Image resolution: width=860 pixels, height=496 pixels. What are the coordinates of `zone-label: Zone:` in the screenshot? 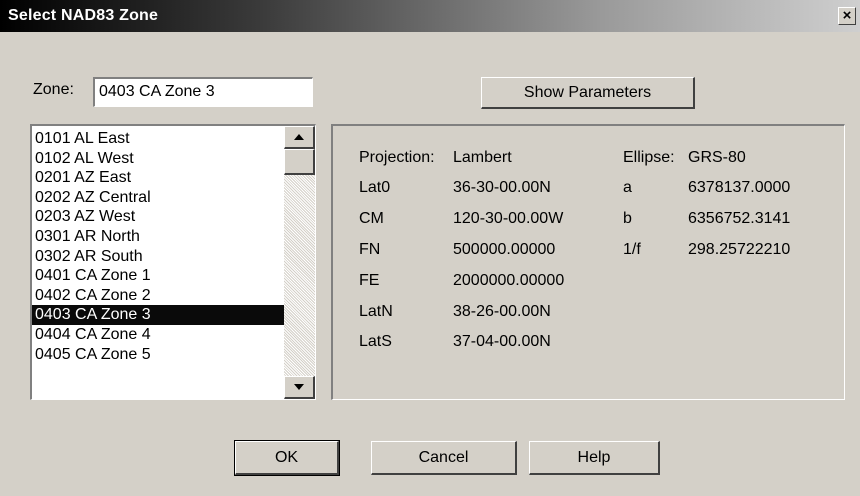 It's located at (53, 89).